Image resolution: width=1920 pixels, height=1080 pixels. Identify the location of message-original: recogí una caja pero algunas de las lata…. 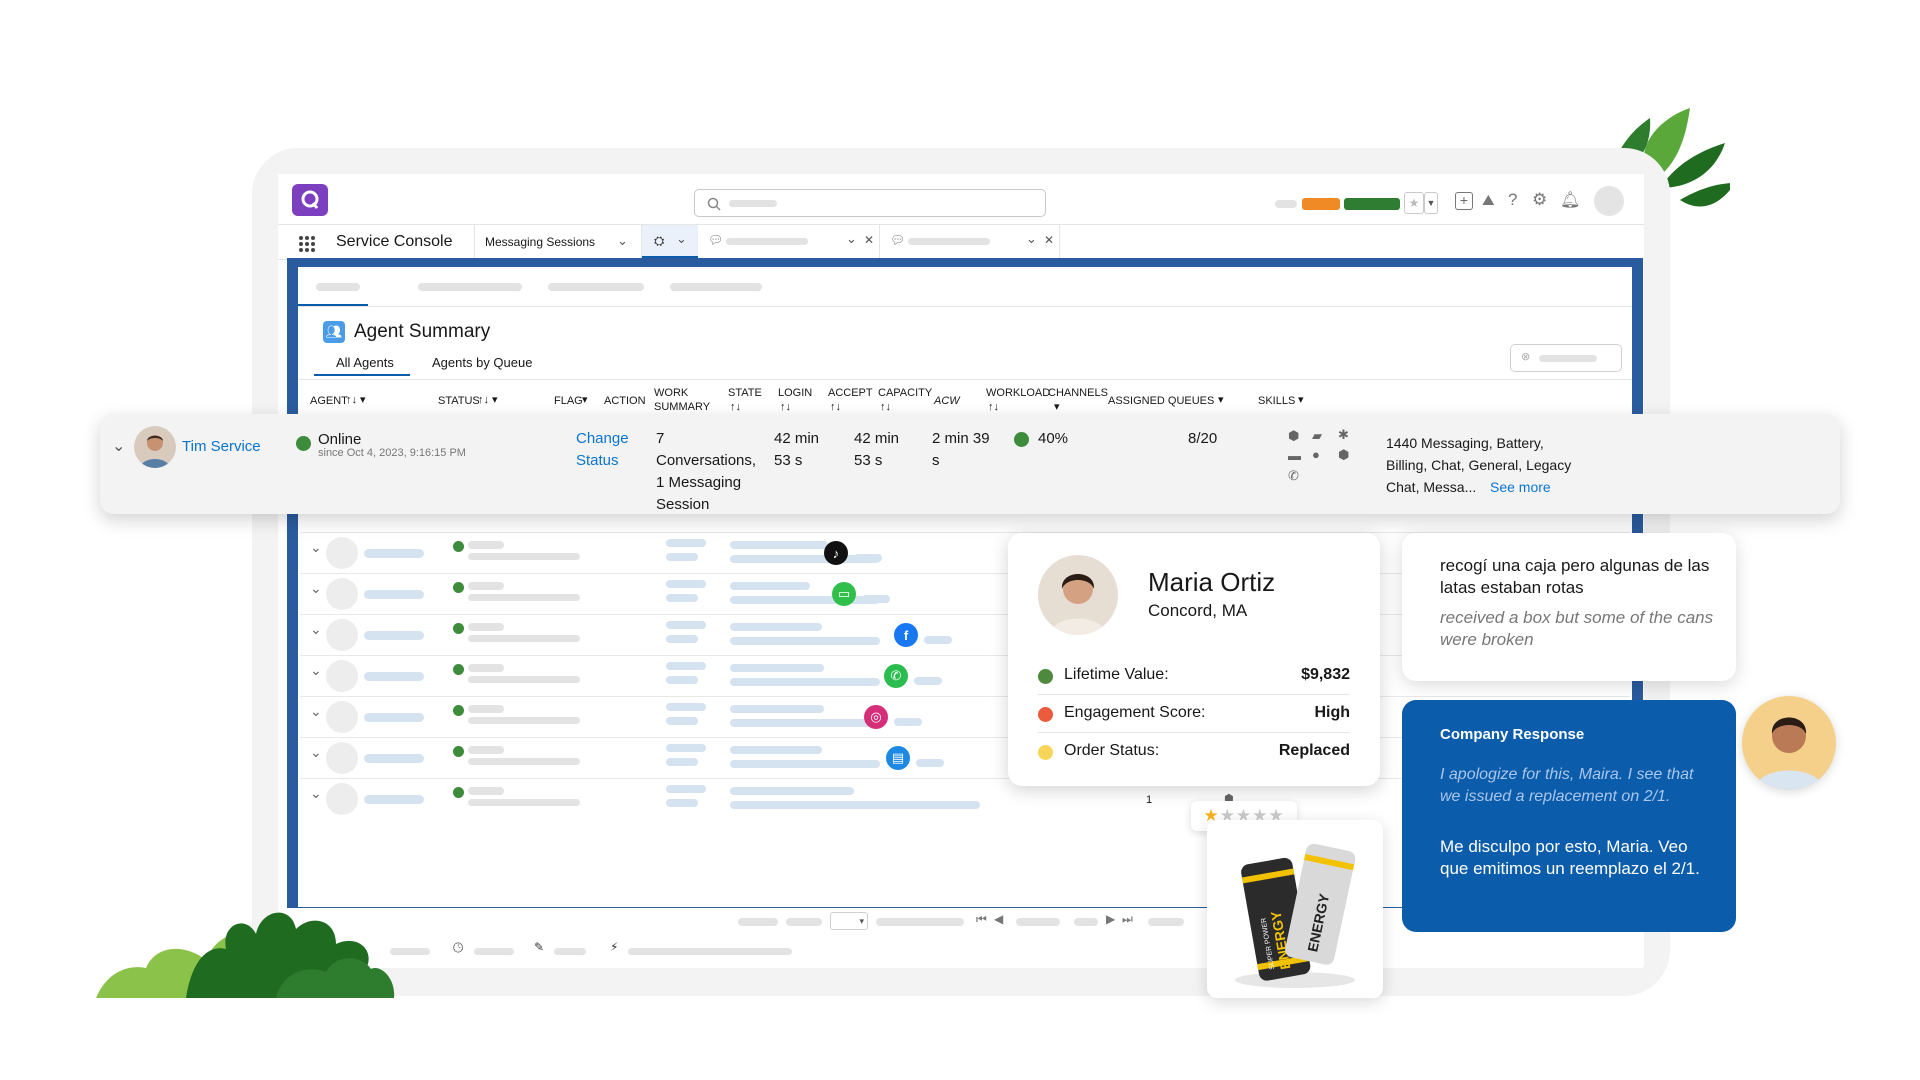
(1575, 576).